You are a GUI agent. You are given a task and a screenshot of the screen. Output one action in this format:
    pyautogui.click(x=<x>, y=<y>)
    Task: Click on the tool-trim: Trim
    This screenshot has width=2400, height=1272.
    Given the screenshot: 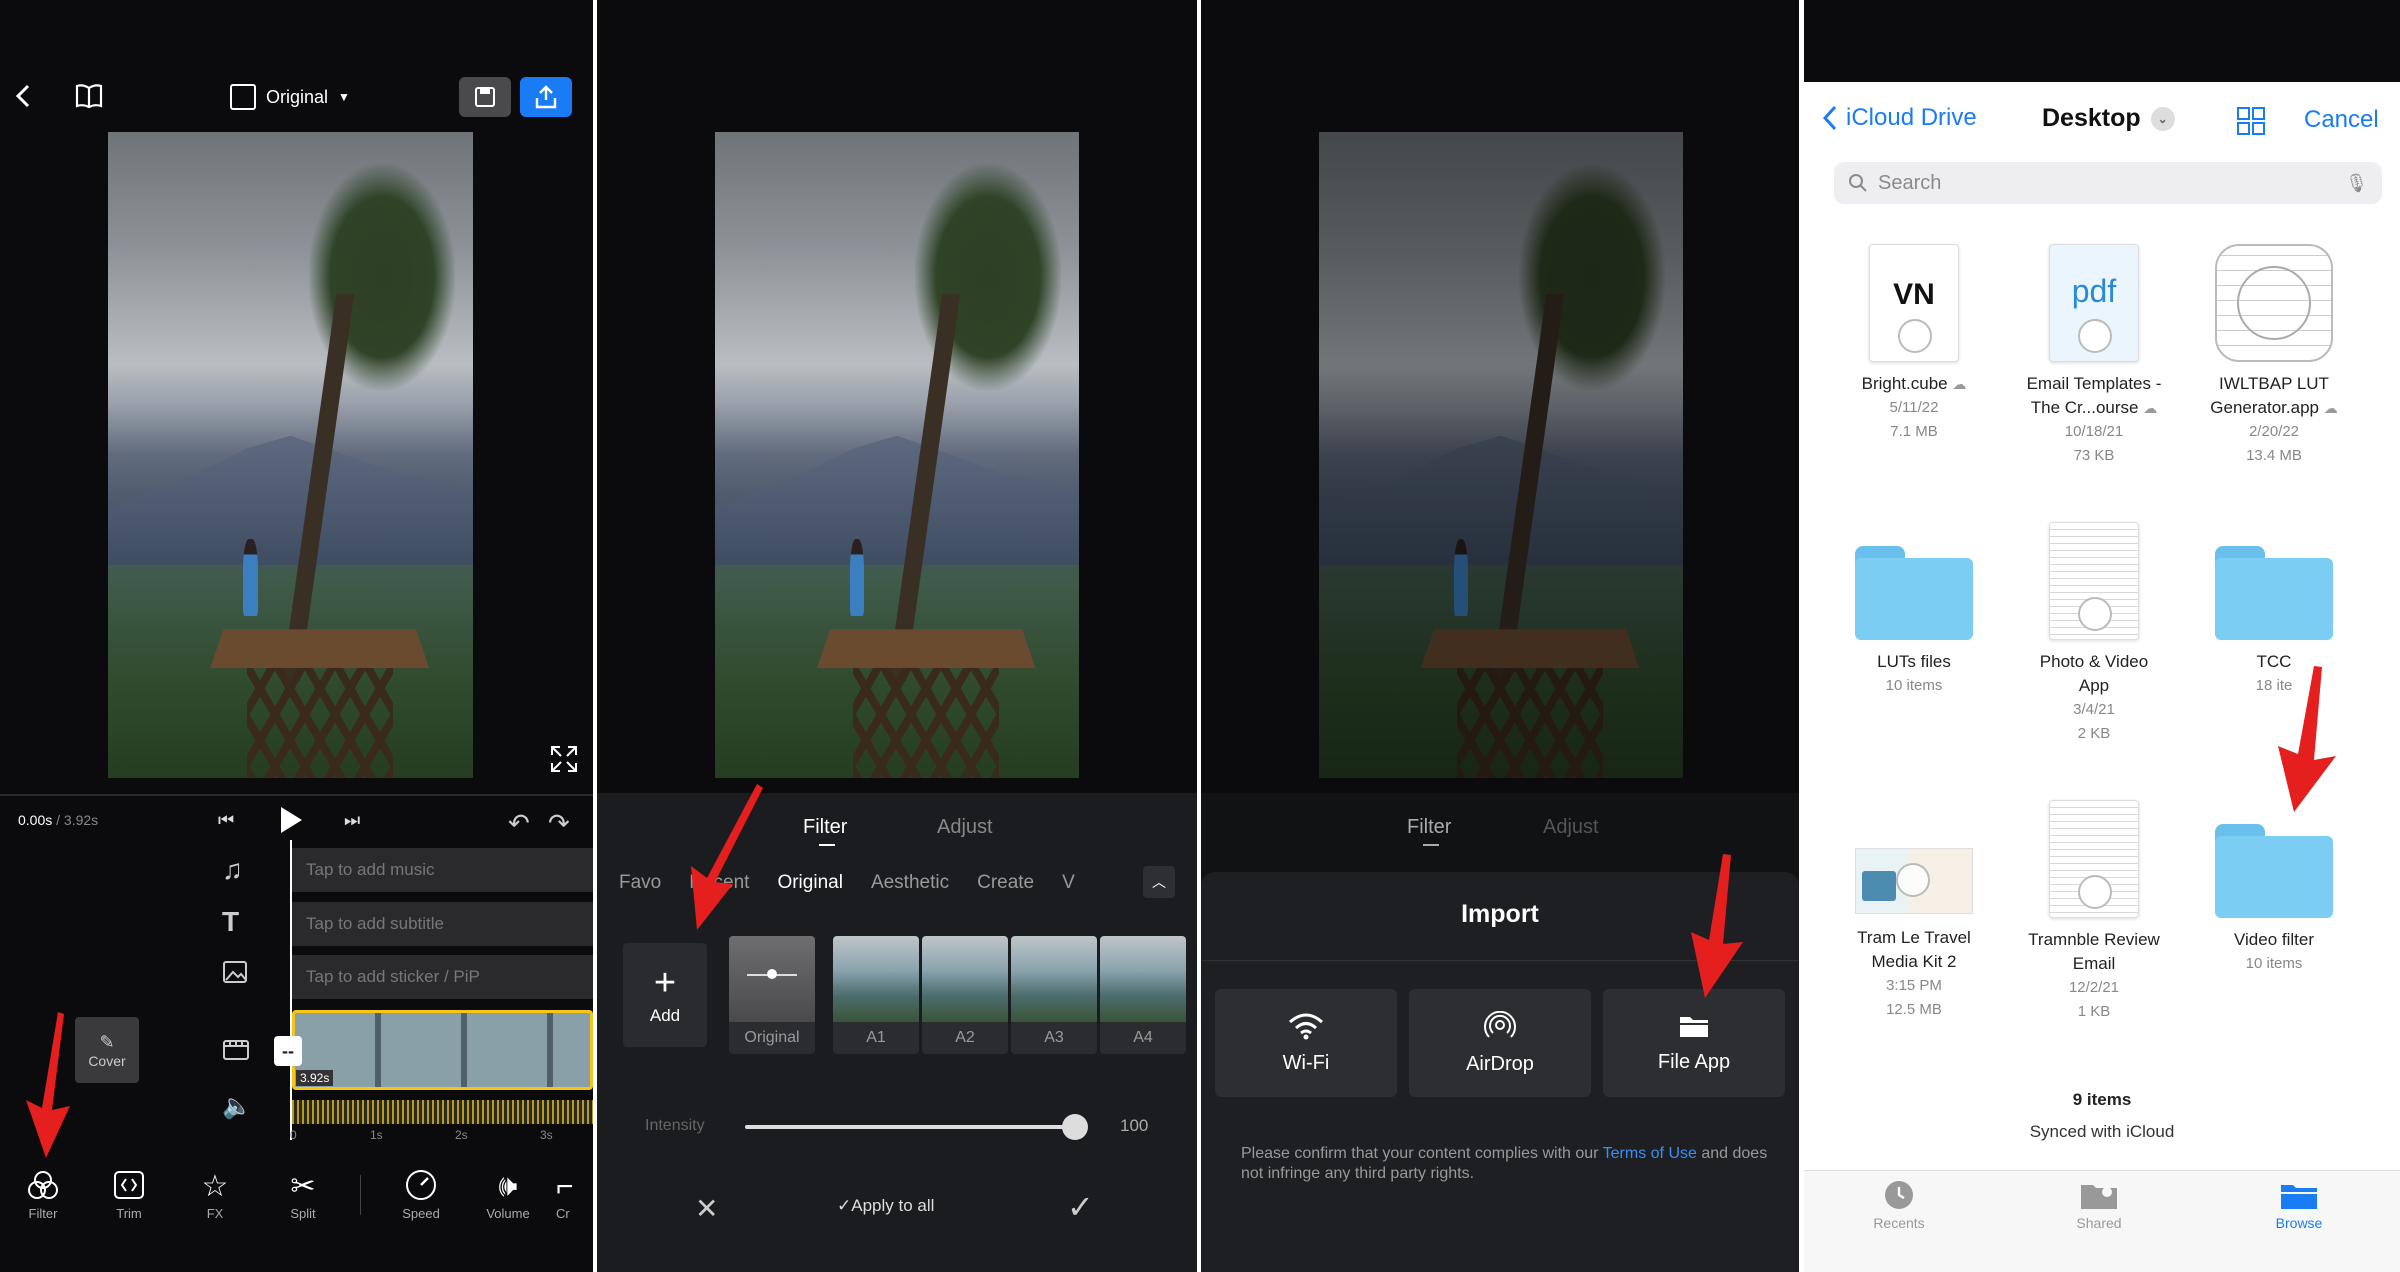 What is the action you would take?
    pyautogui.click(x=129, y=1194)
    